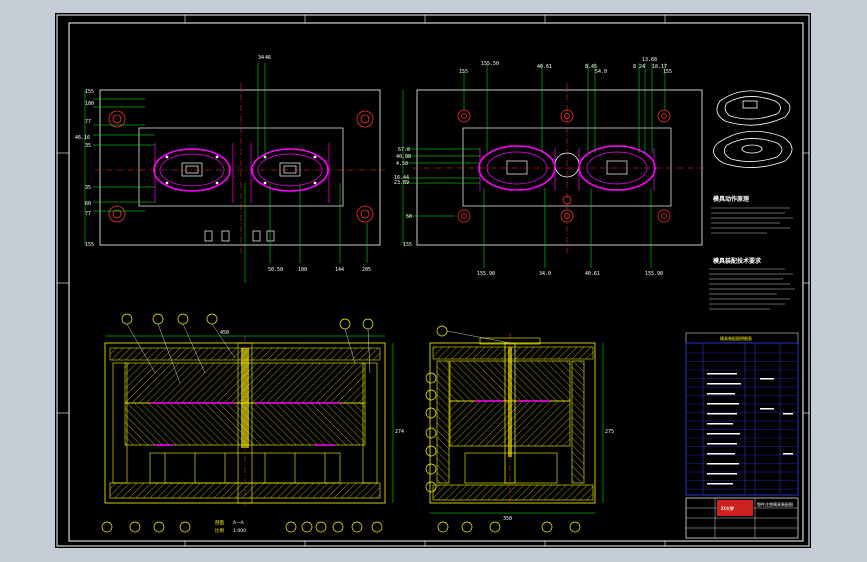 Image resolution: width=867 pixels, height=562 pixels. I want to click on technical-notes: 模具动作原理 模具装配技术要求, so click(752, 252).